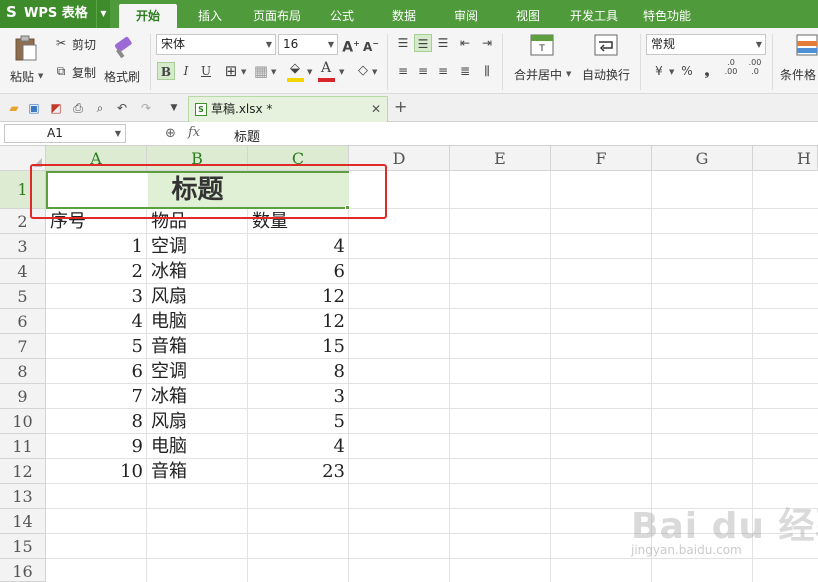  What do you see at coordinates (96, 346) in the screenshot?
I see `cell-no: 5` at bounding box center [96, 346].